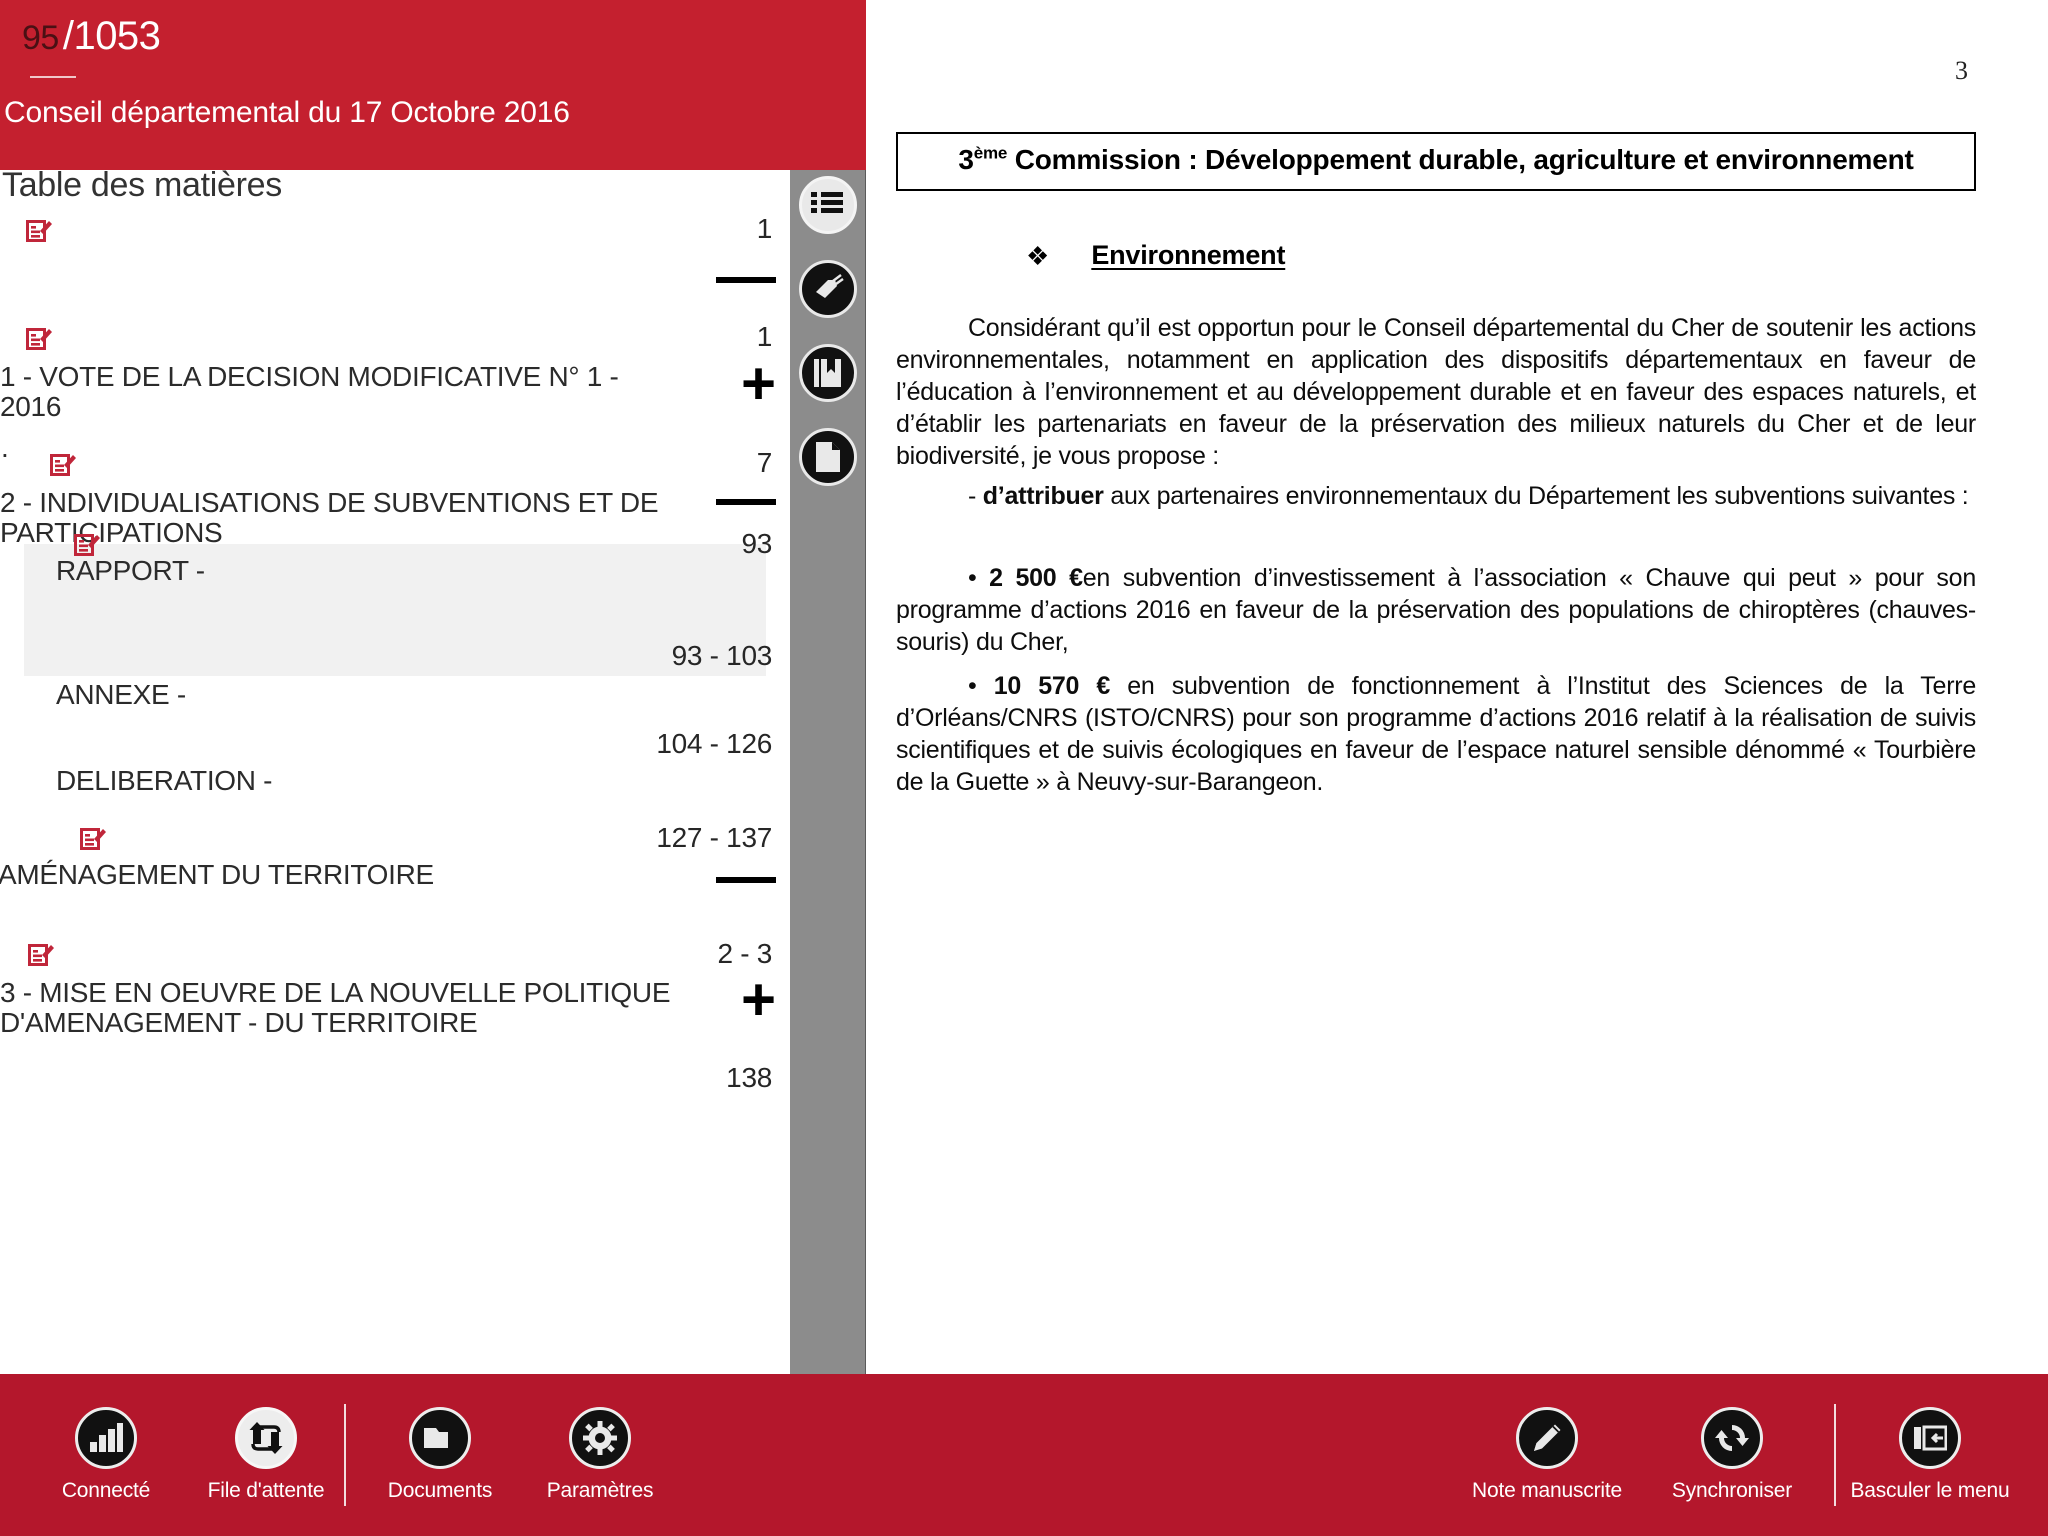  Describe the element at coordinates (966, 159) in the screenshot. I see `document-title-prefix: 3` at that location.